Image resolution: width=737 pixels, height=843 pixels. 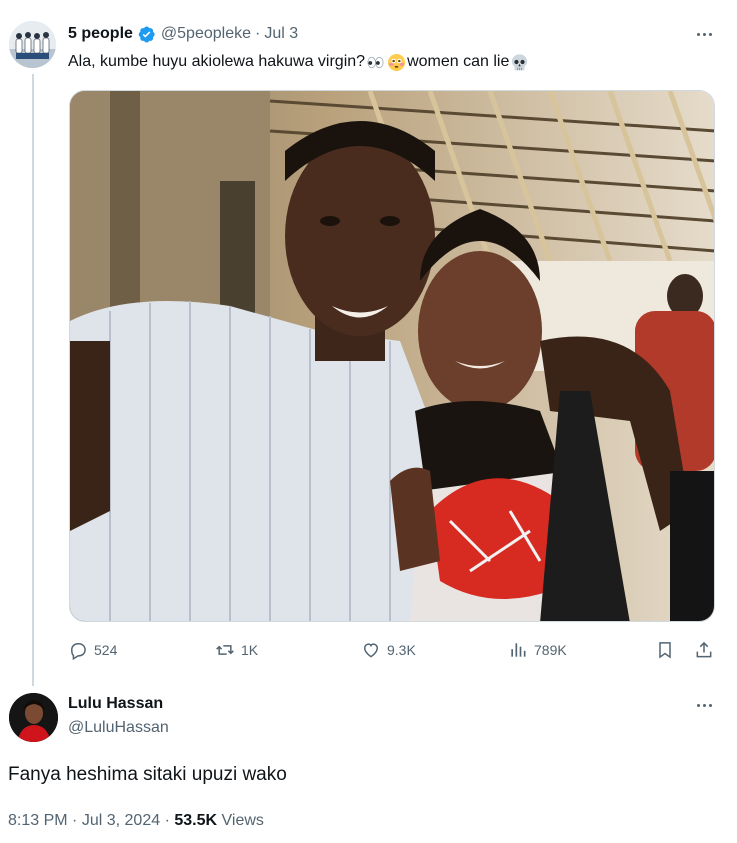 I want to click on heart-icon, so click(x=371, y=650).